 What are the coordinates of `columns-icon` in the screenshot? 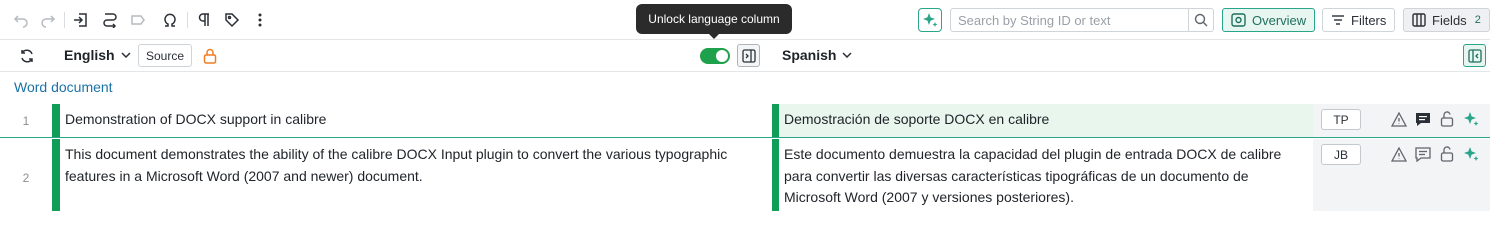 It's located at (1419, 20).